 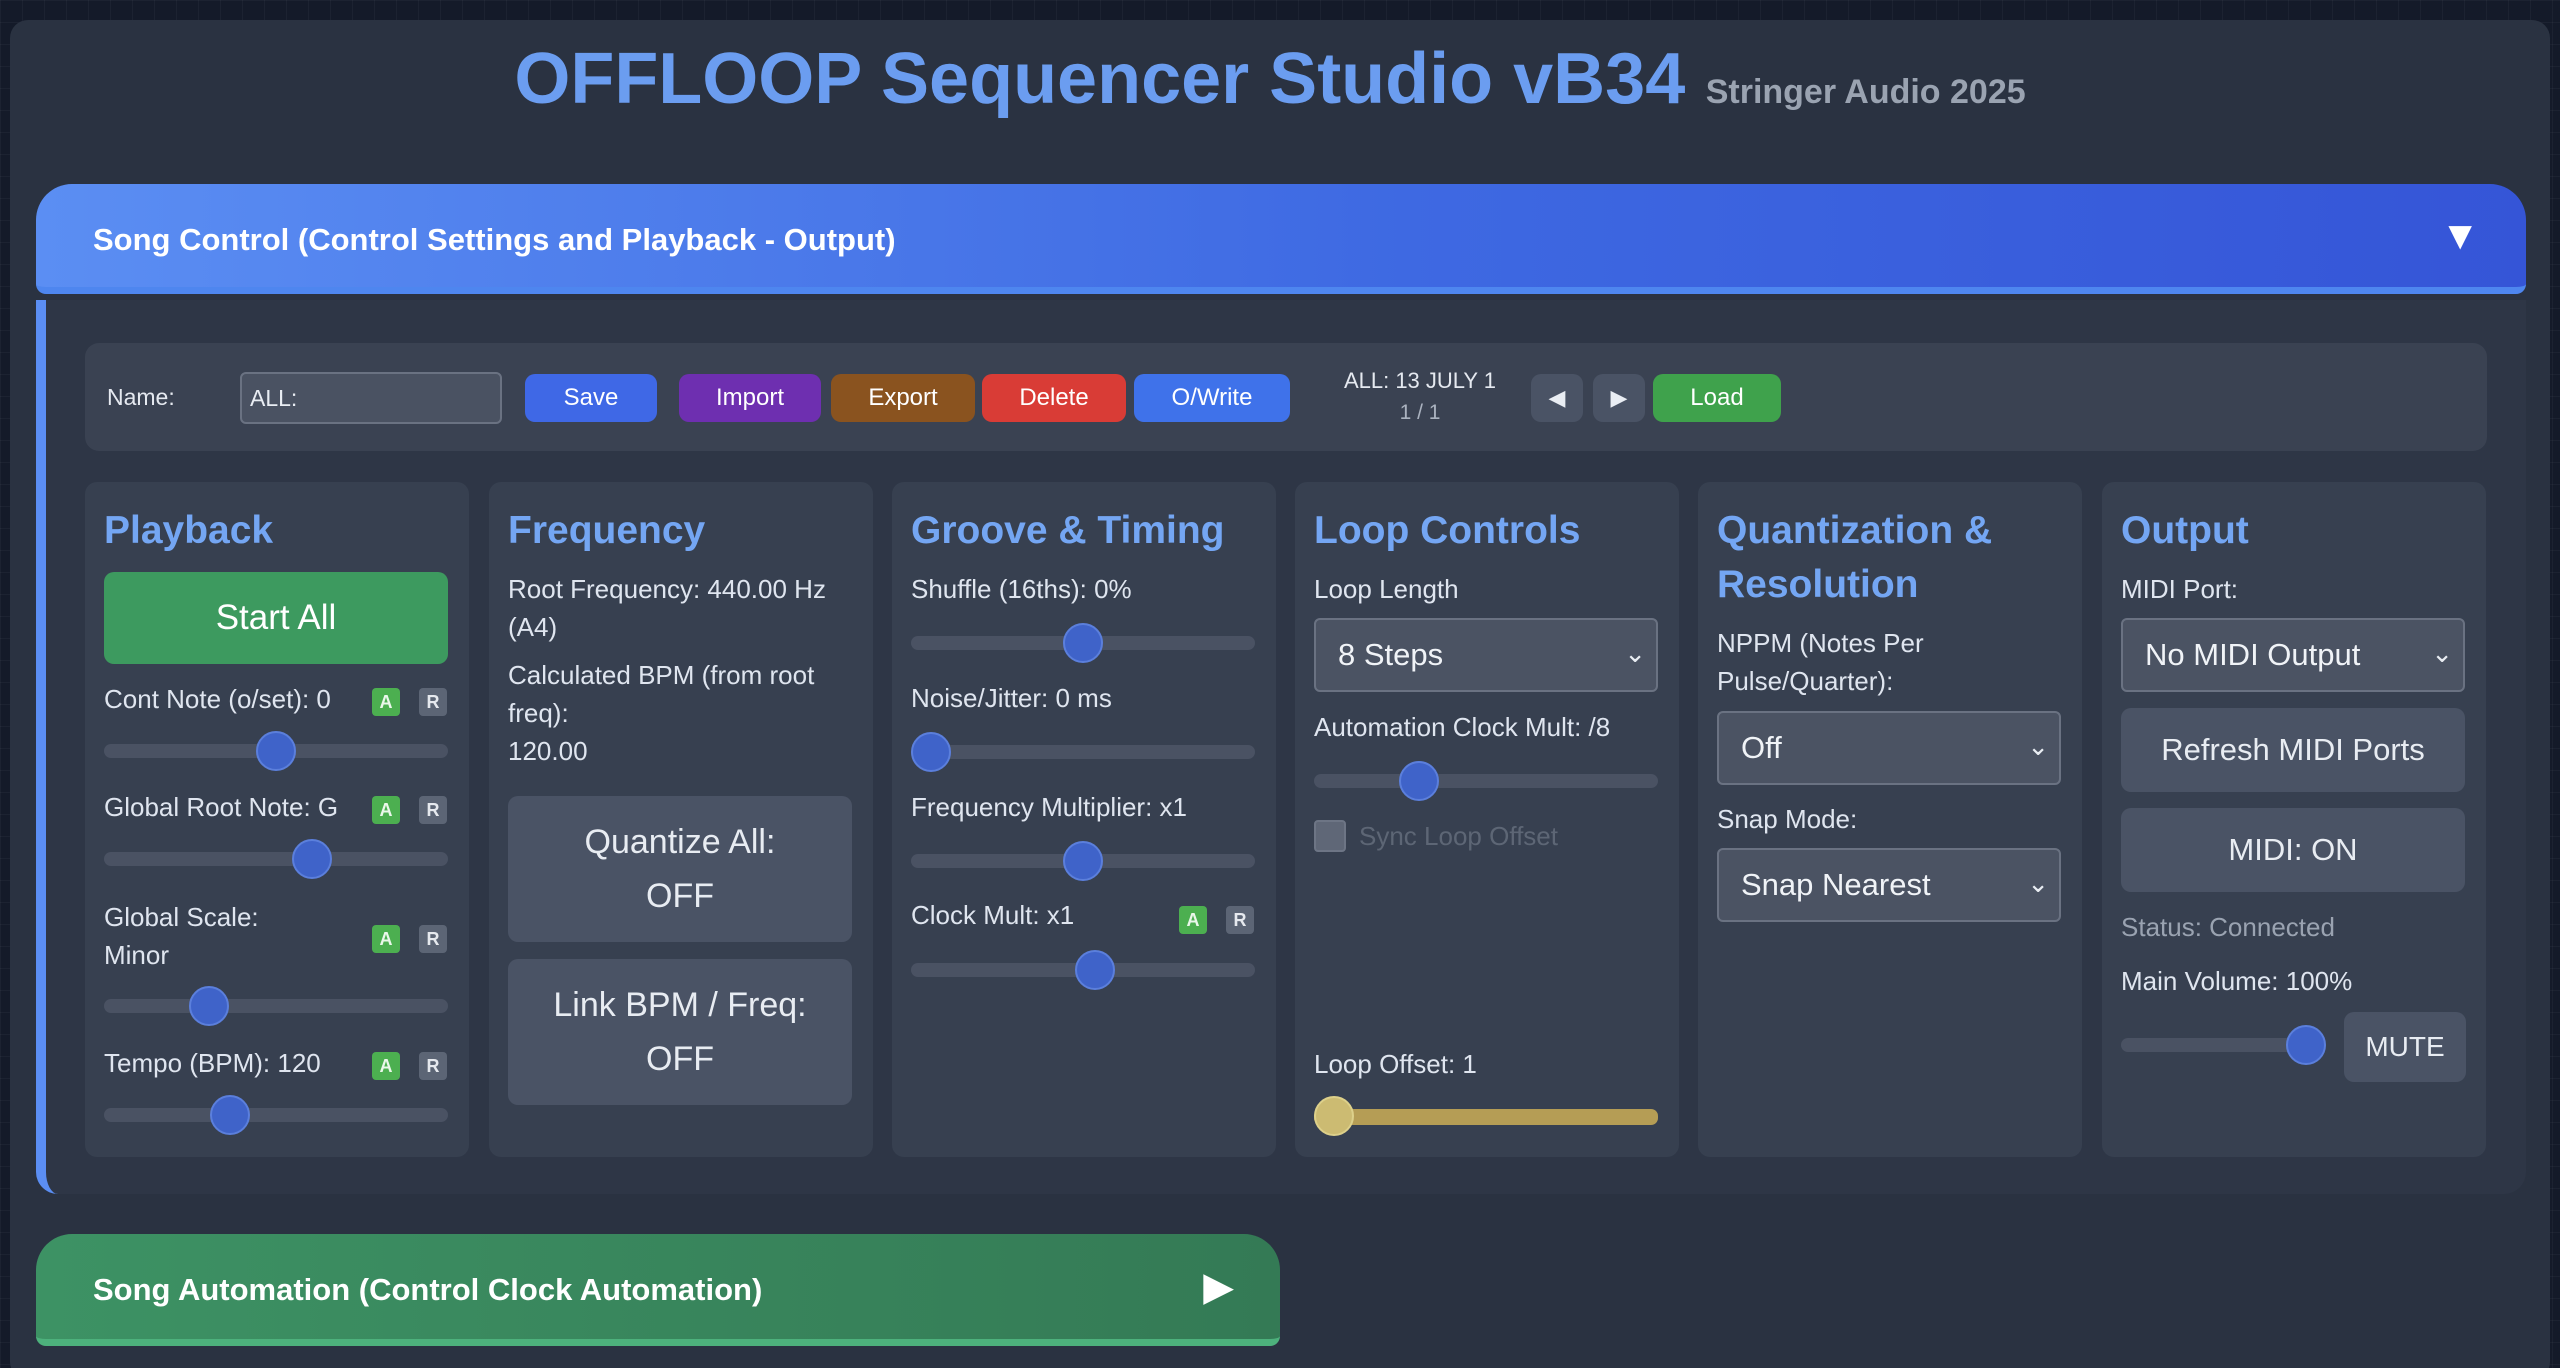 What do you see at coordinates (137, 955) in the screenshot?
I see `scale-label-line2: Minor` at bounding box center [137, 955].